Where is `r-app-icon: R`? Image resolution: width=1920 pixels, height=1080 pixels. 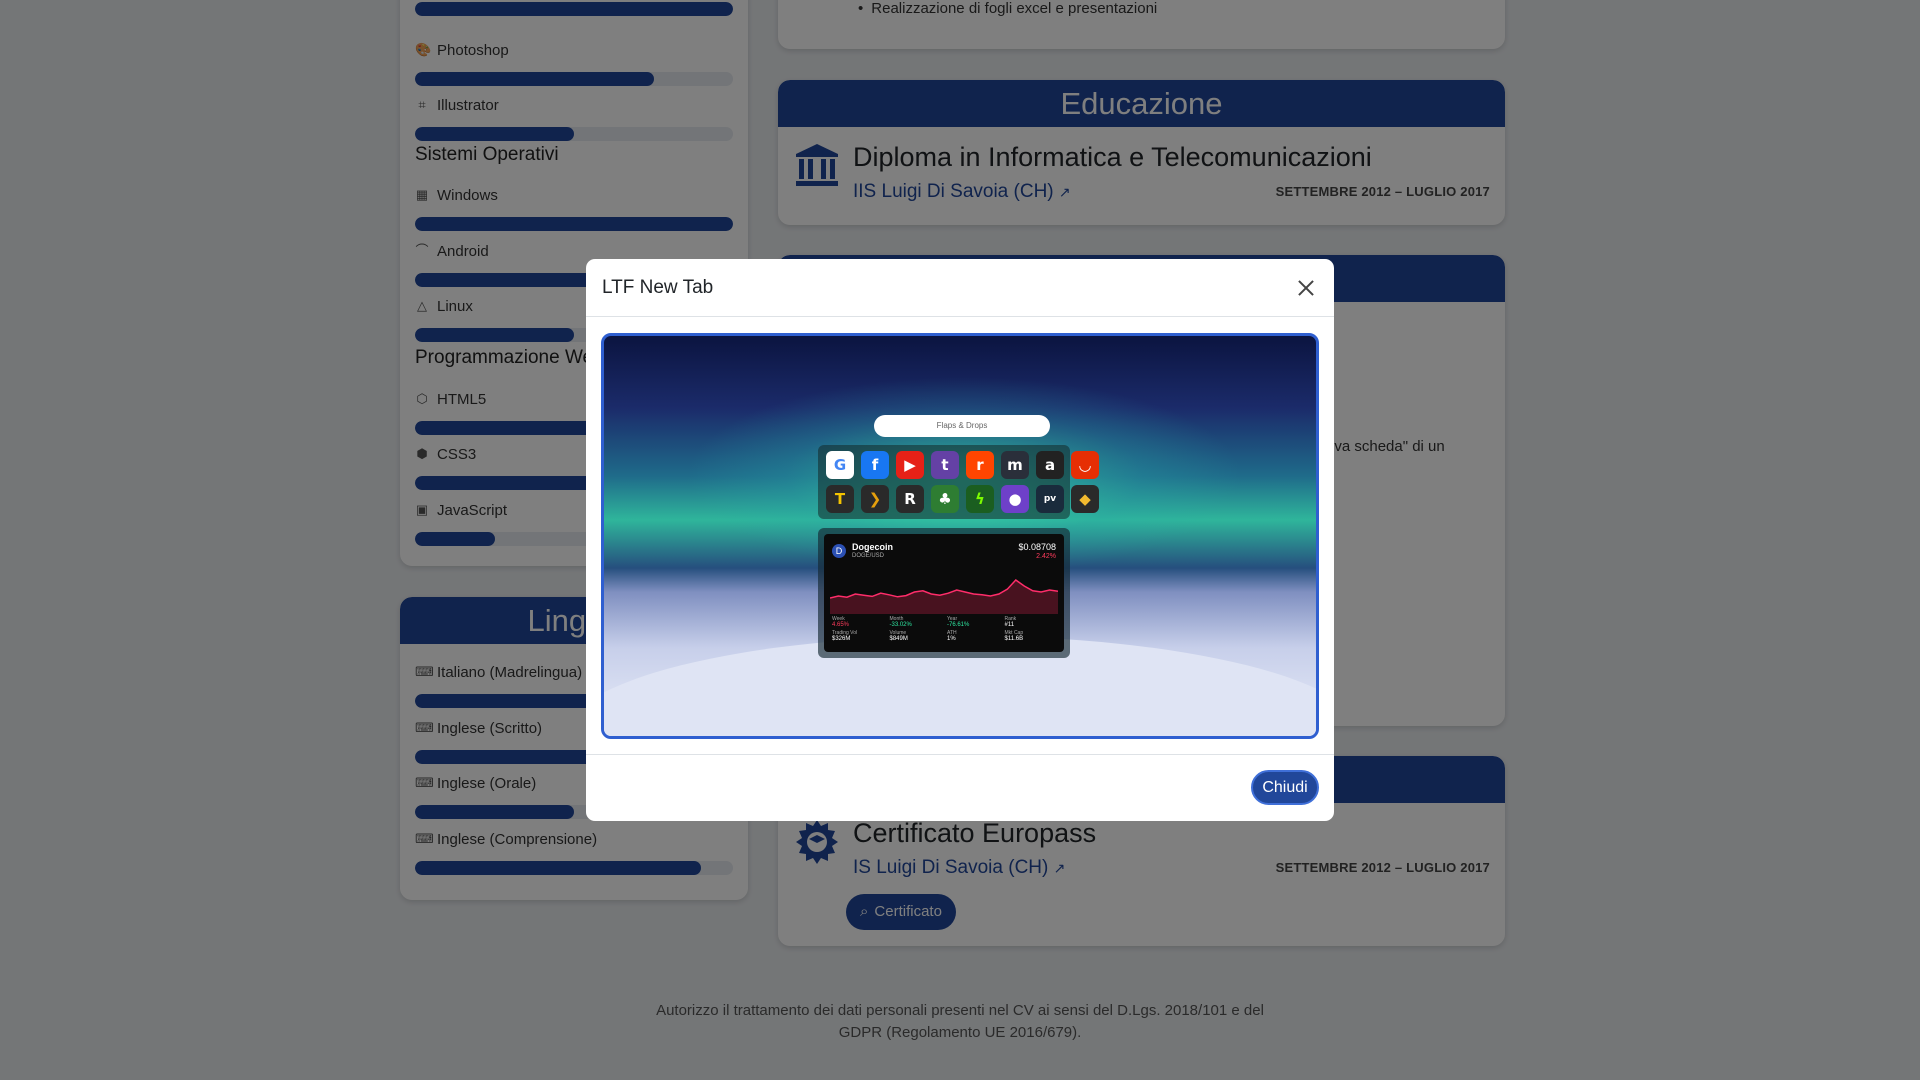 r-app-icon: R is located at coordinates (910, 499).